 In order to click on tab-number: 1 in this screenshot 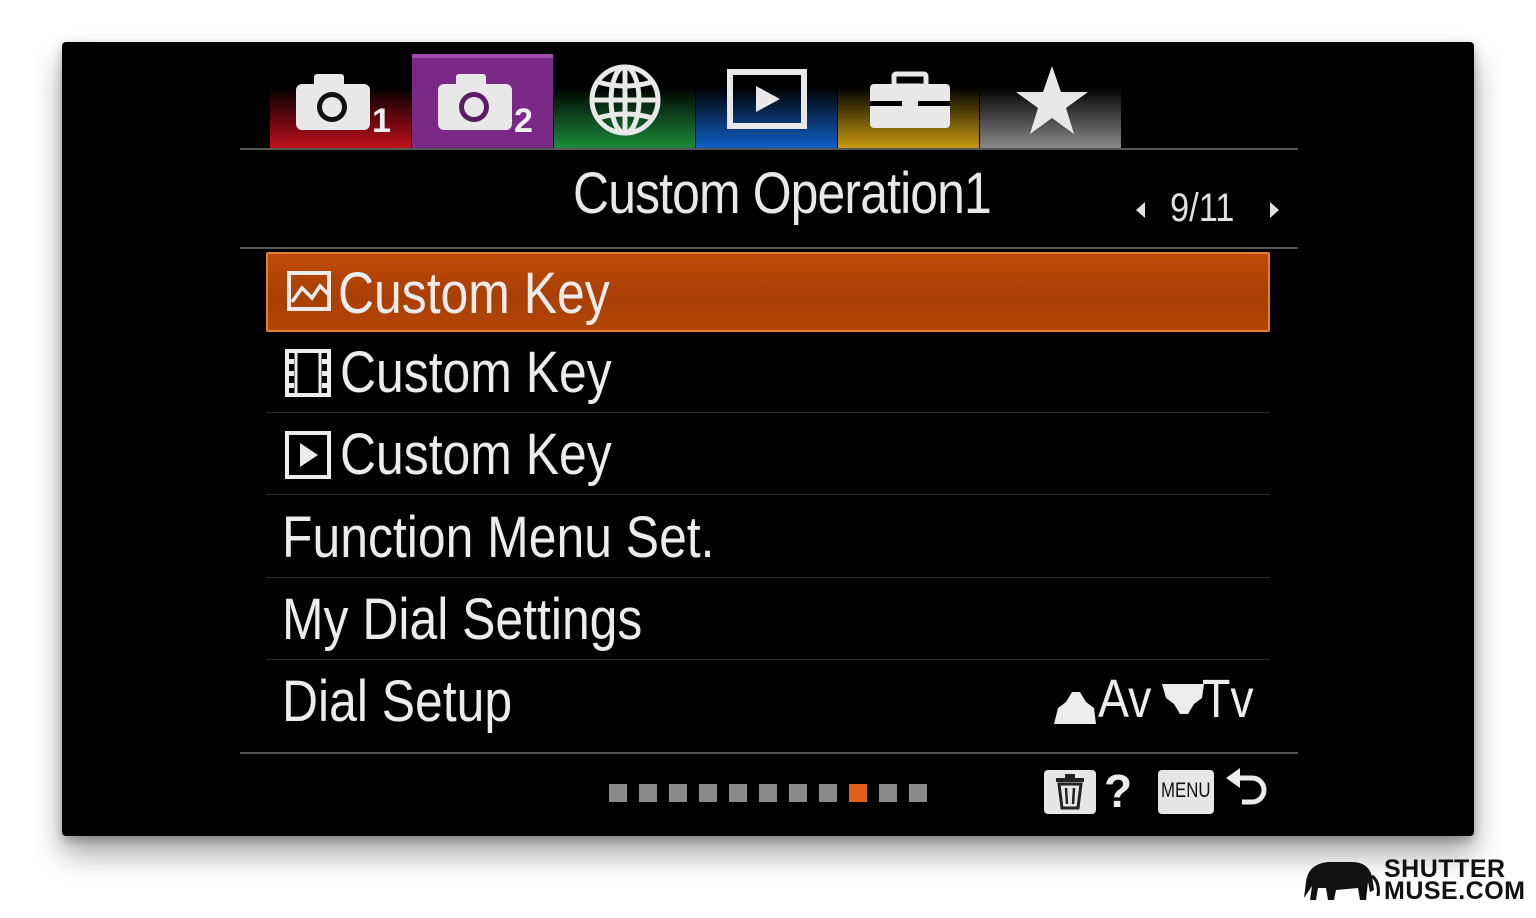, I will do `click(381, 121)`.